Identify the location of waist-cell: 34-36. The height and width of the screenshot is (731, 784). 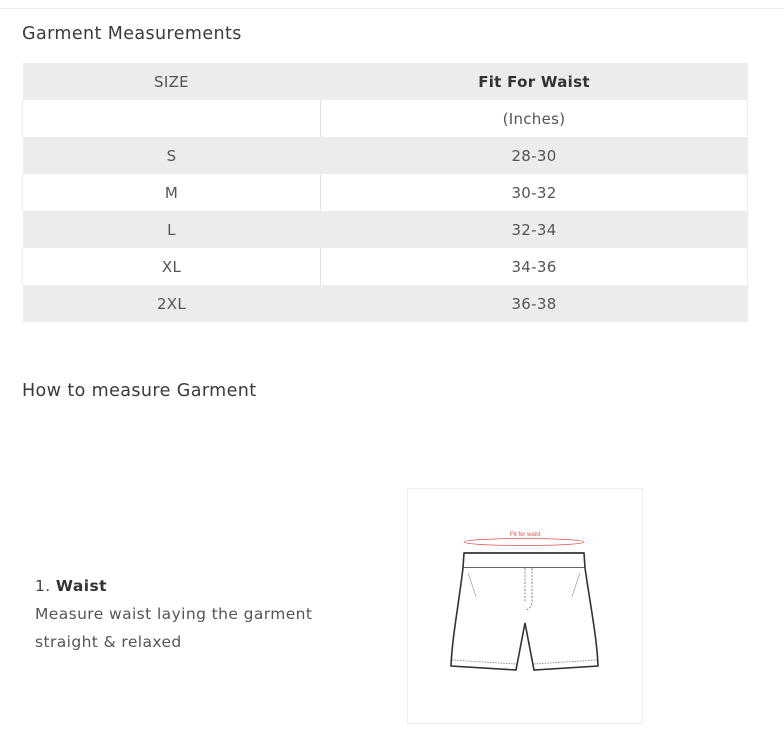
(534, 266).